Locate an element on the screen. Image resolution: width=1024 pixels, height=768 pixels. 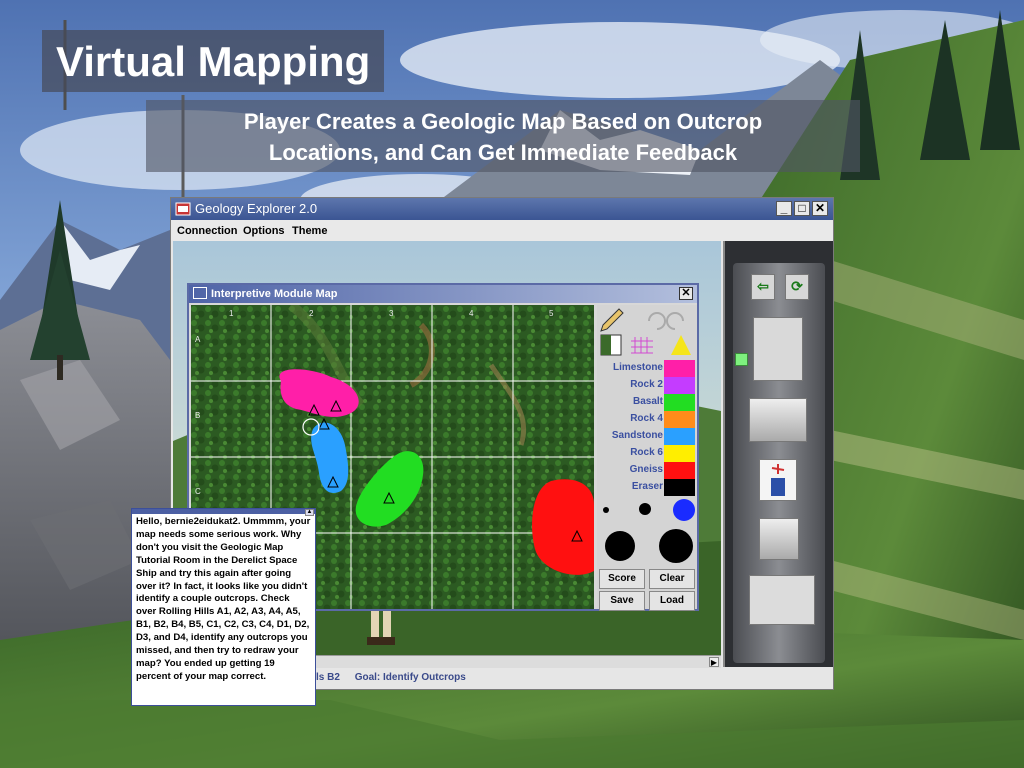
legend-item-limestone: Limestone is located at coordinates (647, 368).